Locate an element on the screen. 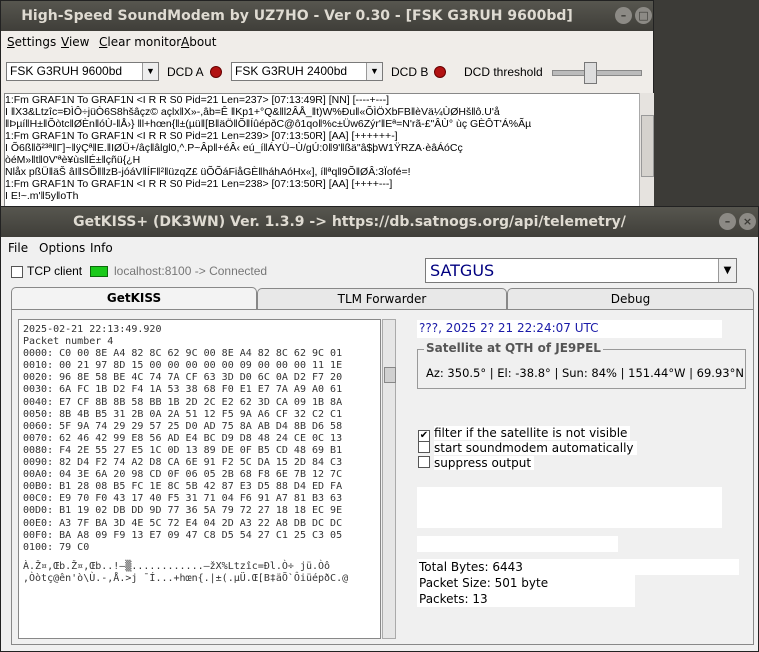  dcd-b-label: DCD B is located at coordinates (410, 72).